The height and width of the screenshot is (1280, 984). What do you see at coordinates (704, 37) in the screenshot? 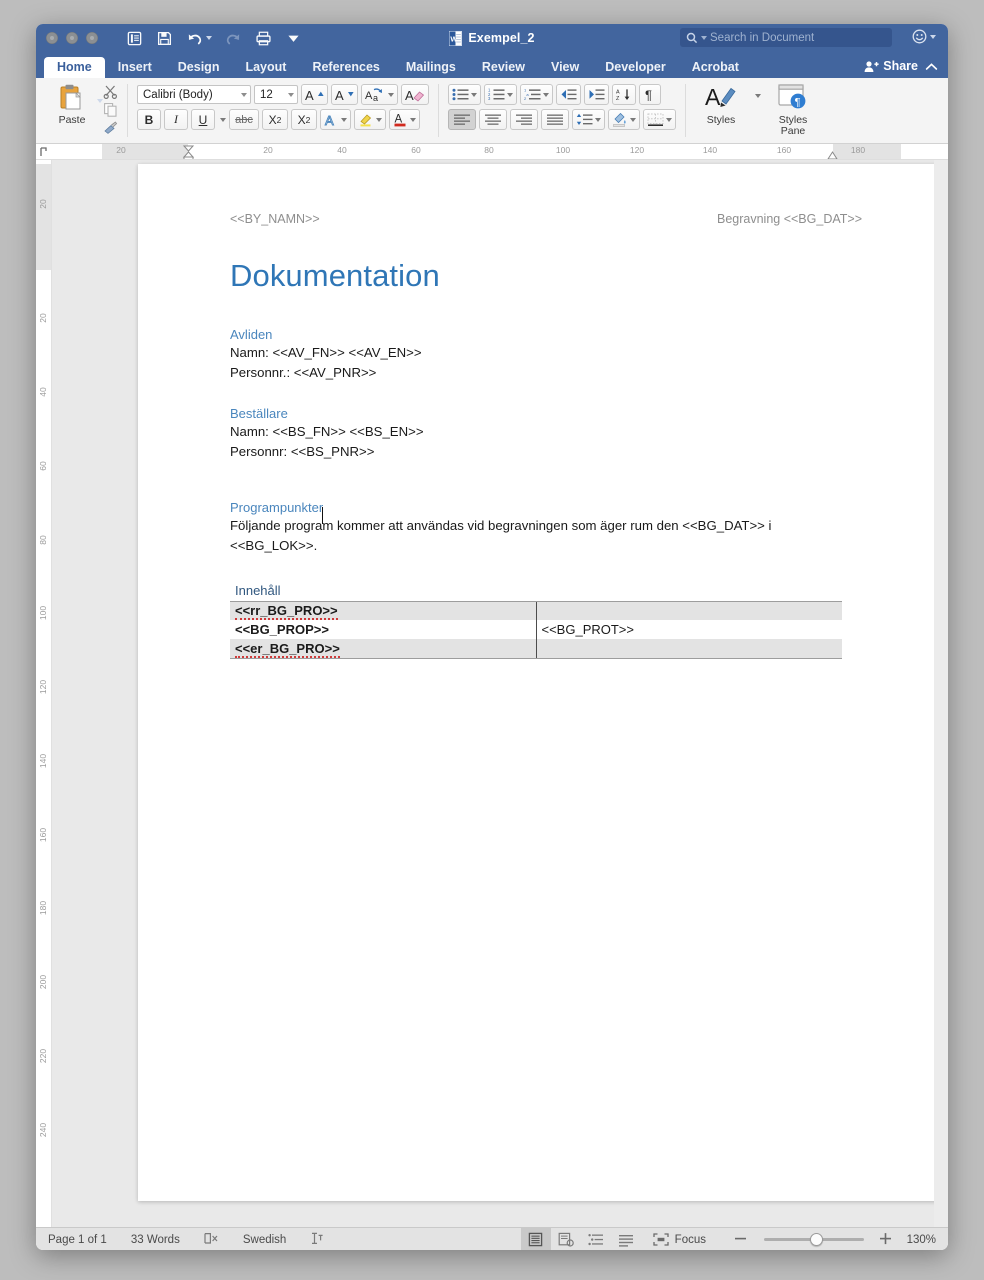
I see `search-dropdown-caret` at bounding box center [704, 37].